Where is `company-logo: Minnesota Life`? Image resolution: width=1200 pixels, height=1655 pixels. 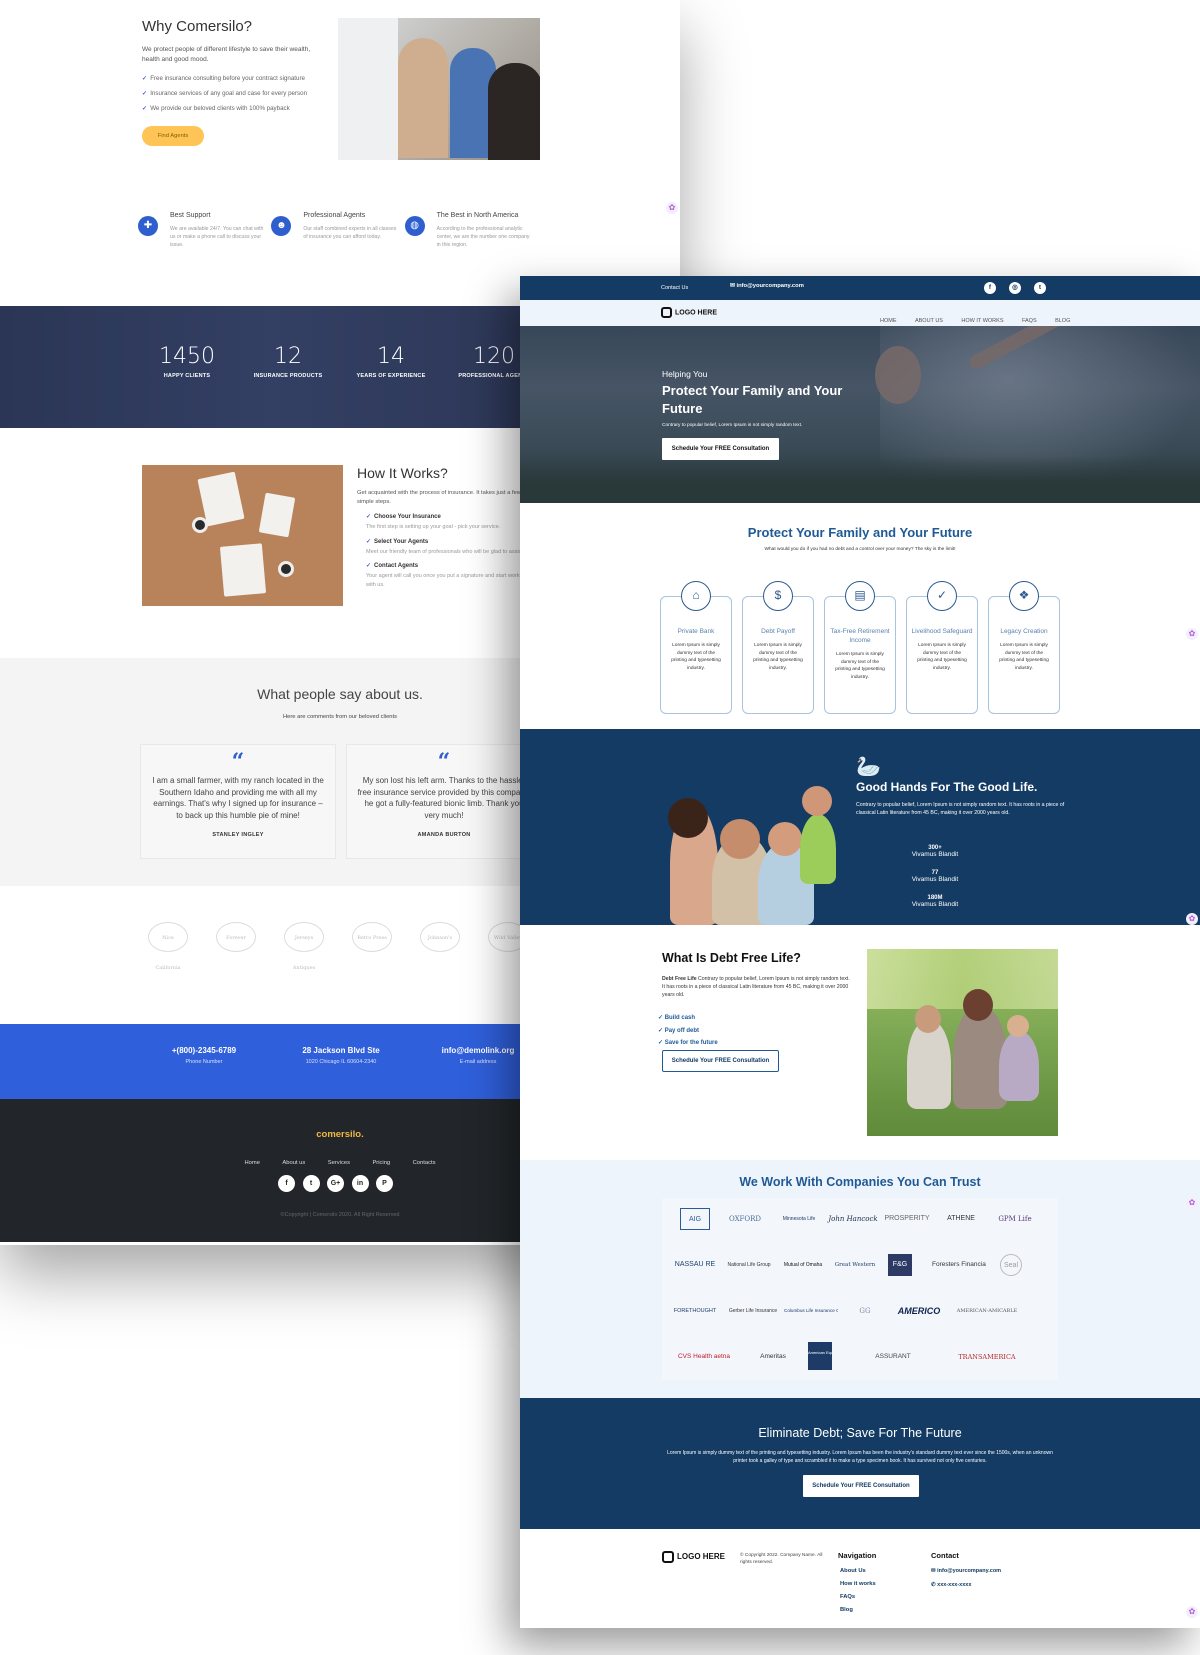 company-logo: Minnesota Life is located at coordinates (799, 1219).